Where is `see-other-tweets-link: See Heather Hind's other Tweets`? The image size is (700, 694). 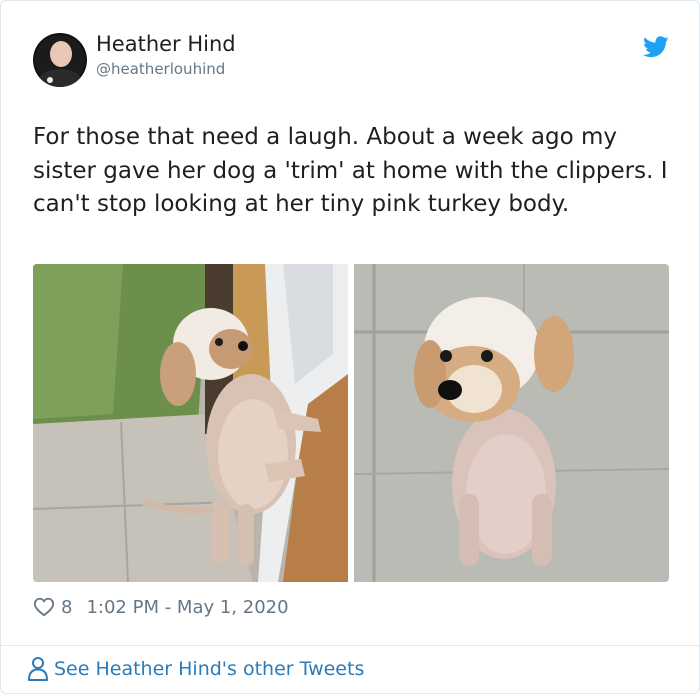 see-other-tweets-link: See Heather Hind's other Tweets is located at coordinates (195, 669).